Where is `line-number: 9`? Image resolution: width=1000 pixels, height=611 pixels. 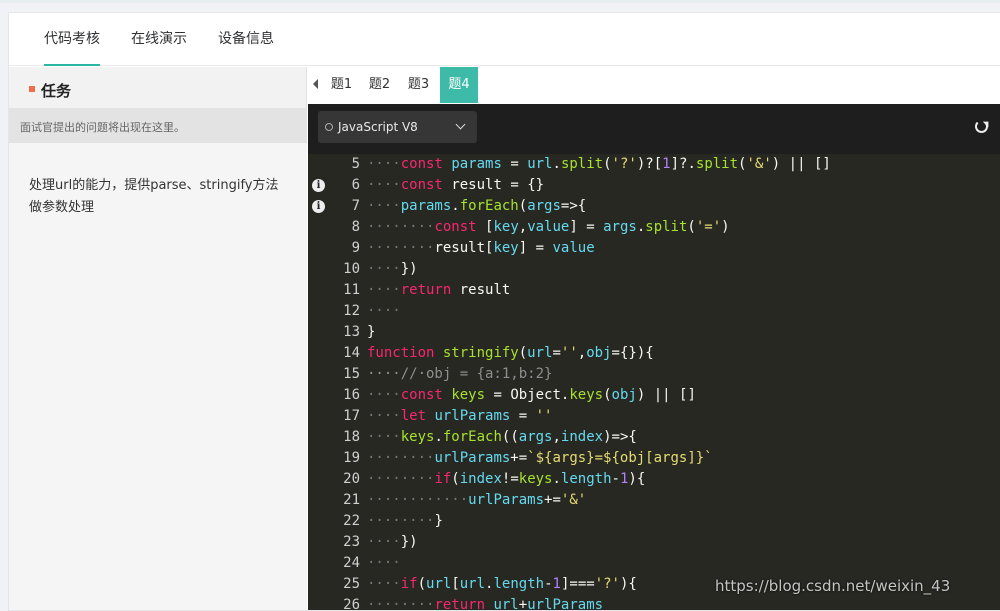 line-number: 9 is located at coordinates (355, 248).